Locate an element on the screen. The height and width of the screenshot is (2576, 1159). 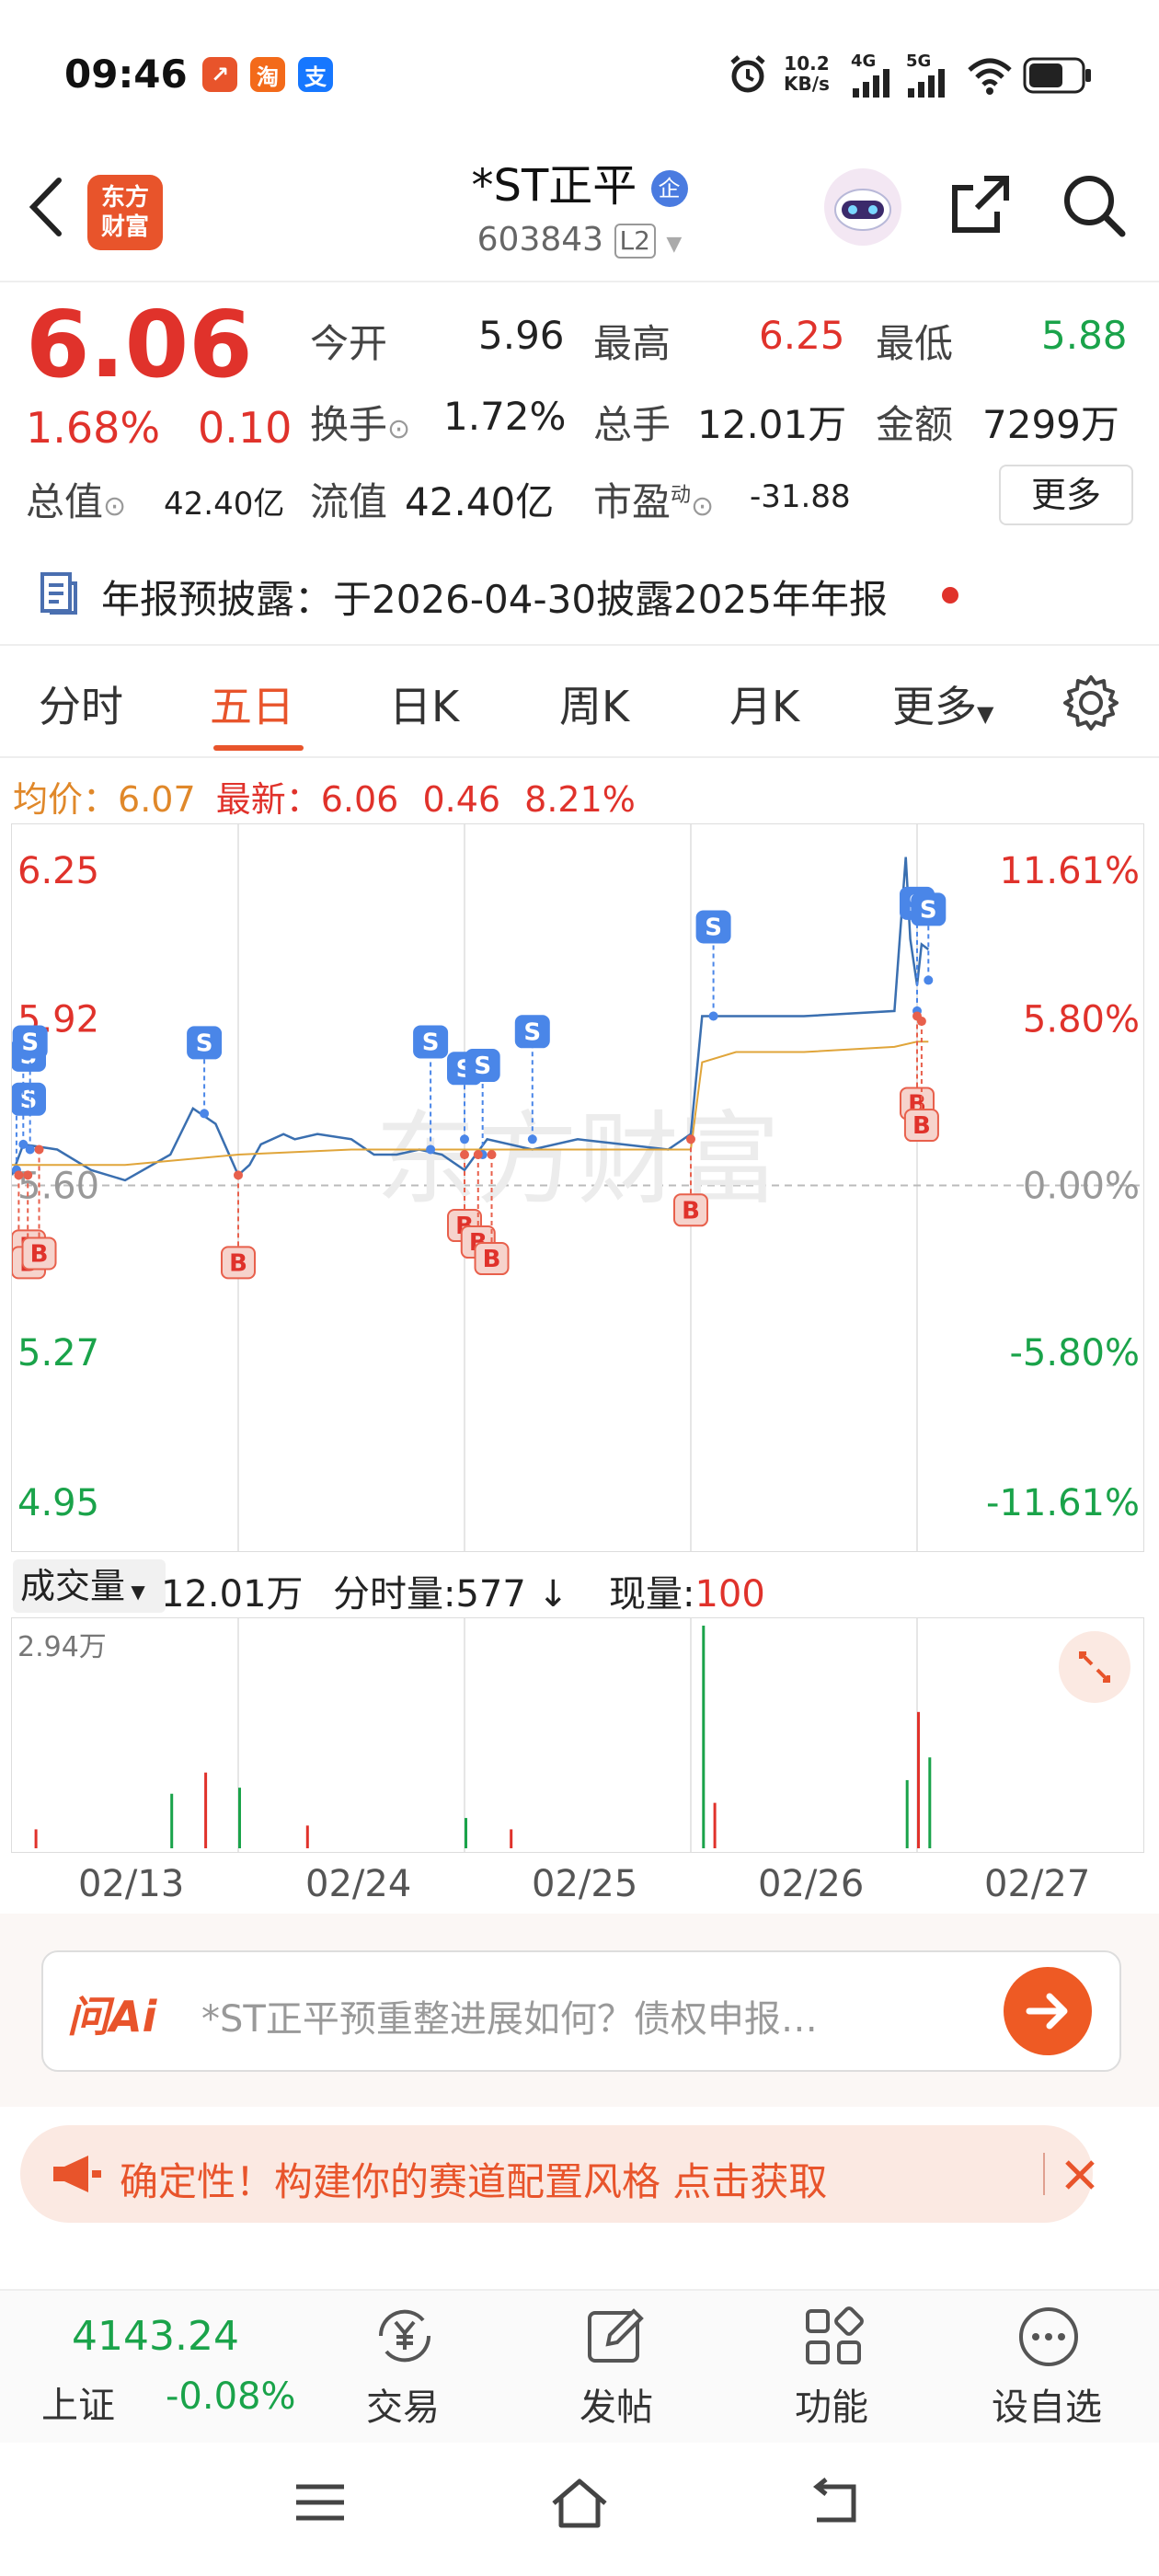
low-value: 5.88 is located at coordinates (1084, 335).